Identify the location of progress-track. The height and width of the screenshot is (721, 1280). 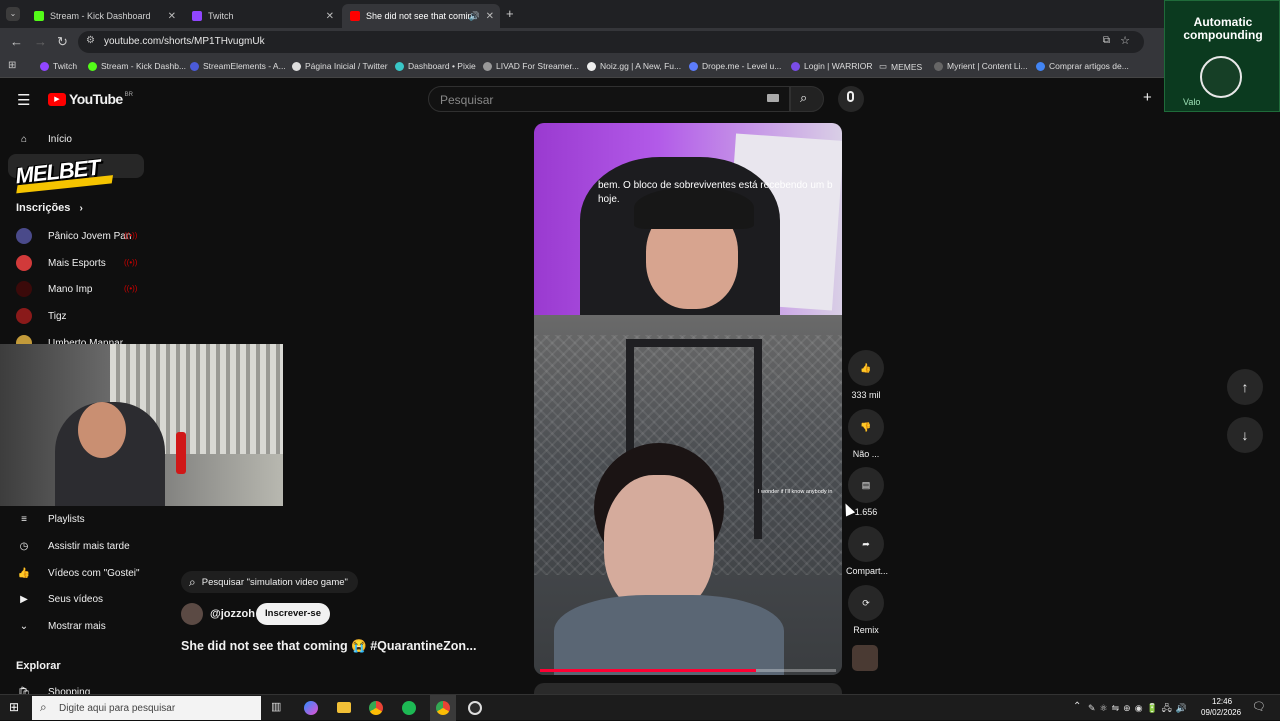
(688, 670).